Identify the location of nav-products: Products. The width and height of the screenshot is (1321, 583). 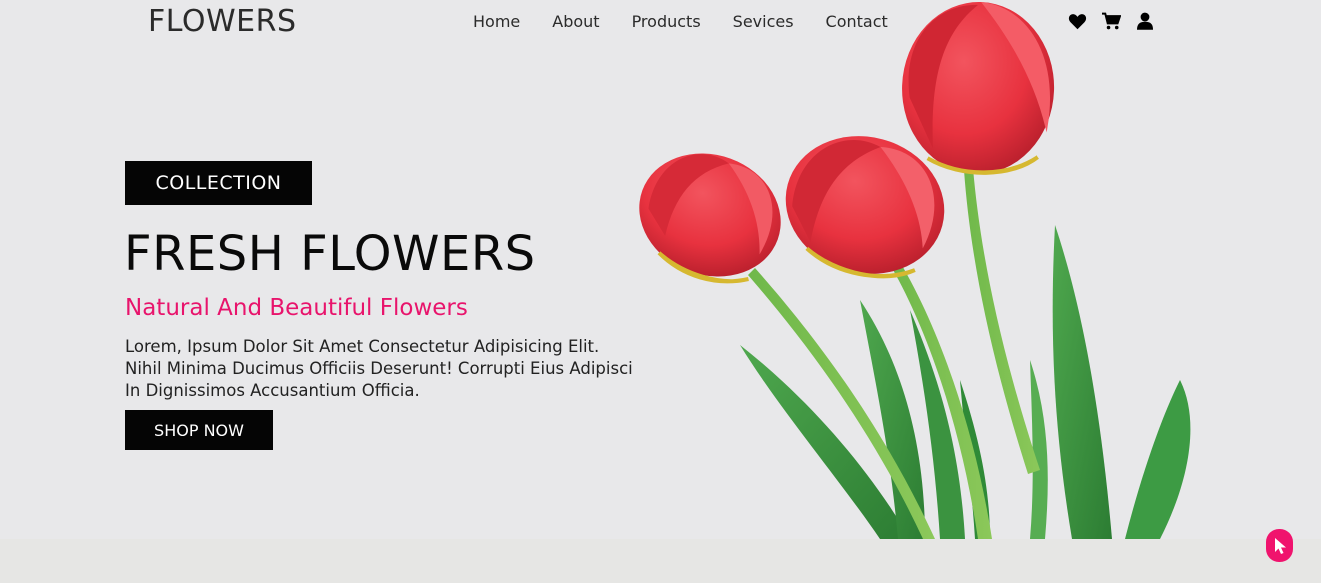
(666, 22).